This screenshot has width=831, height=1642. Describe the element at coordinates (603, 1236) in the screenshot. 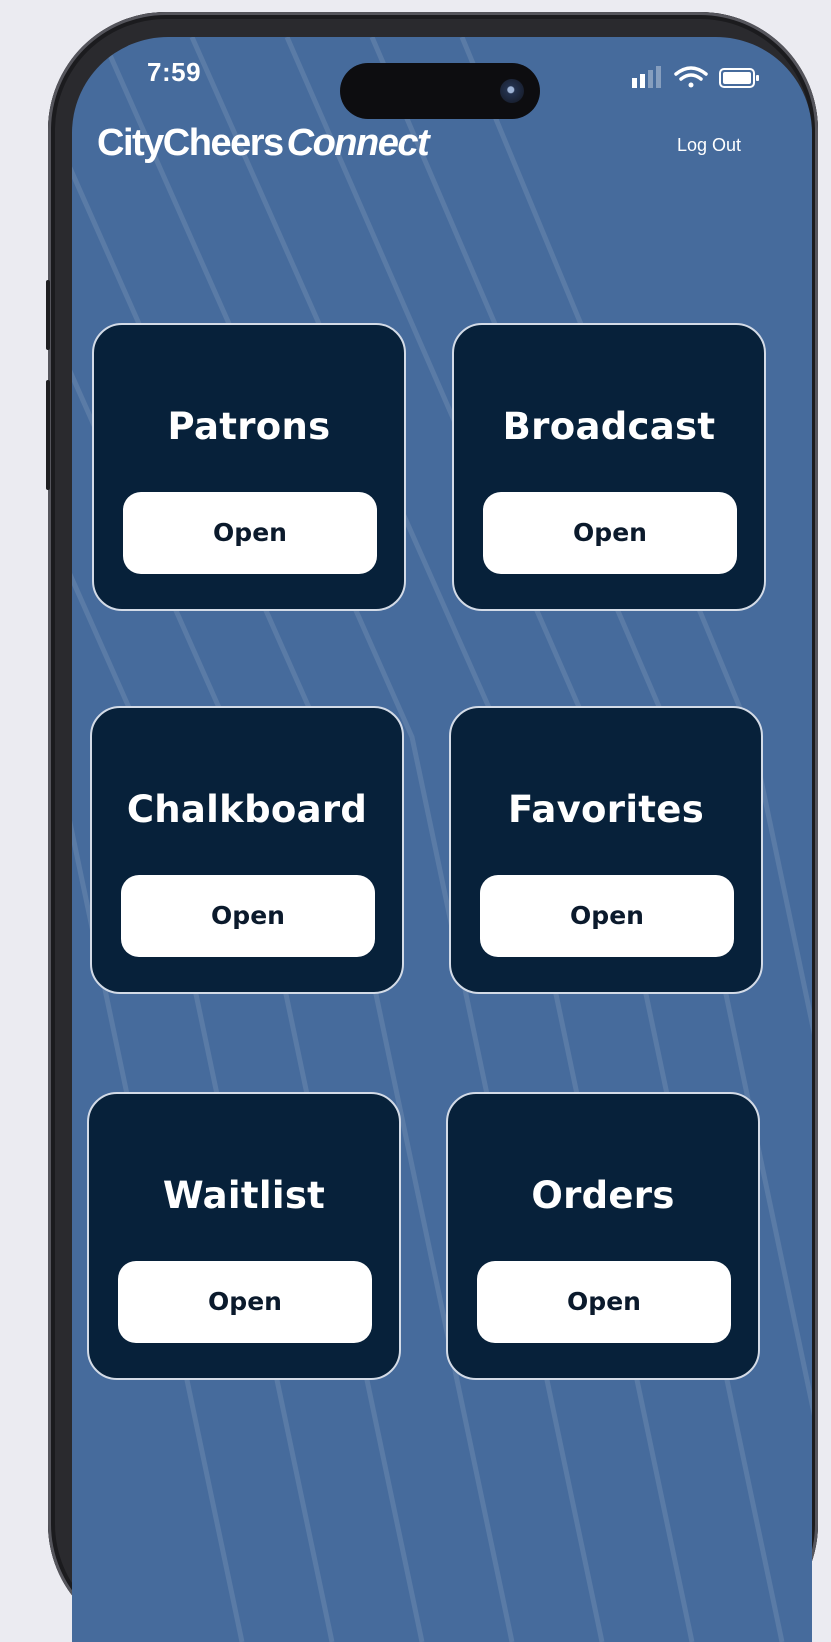

I see `tile-orders: Orders Open` at that location.